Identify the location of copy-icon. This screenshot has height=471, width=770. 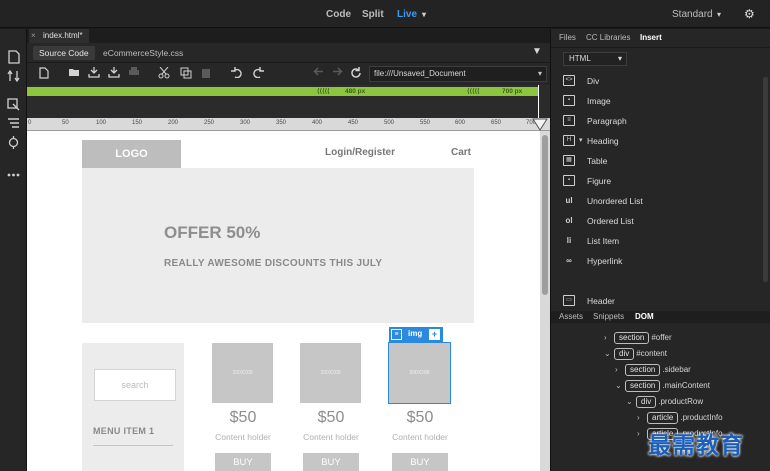
(186, 74).